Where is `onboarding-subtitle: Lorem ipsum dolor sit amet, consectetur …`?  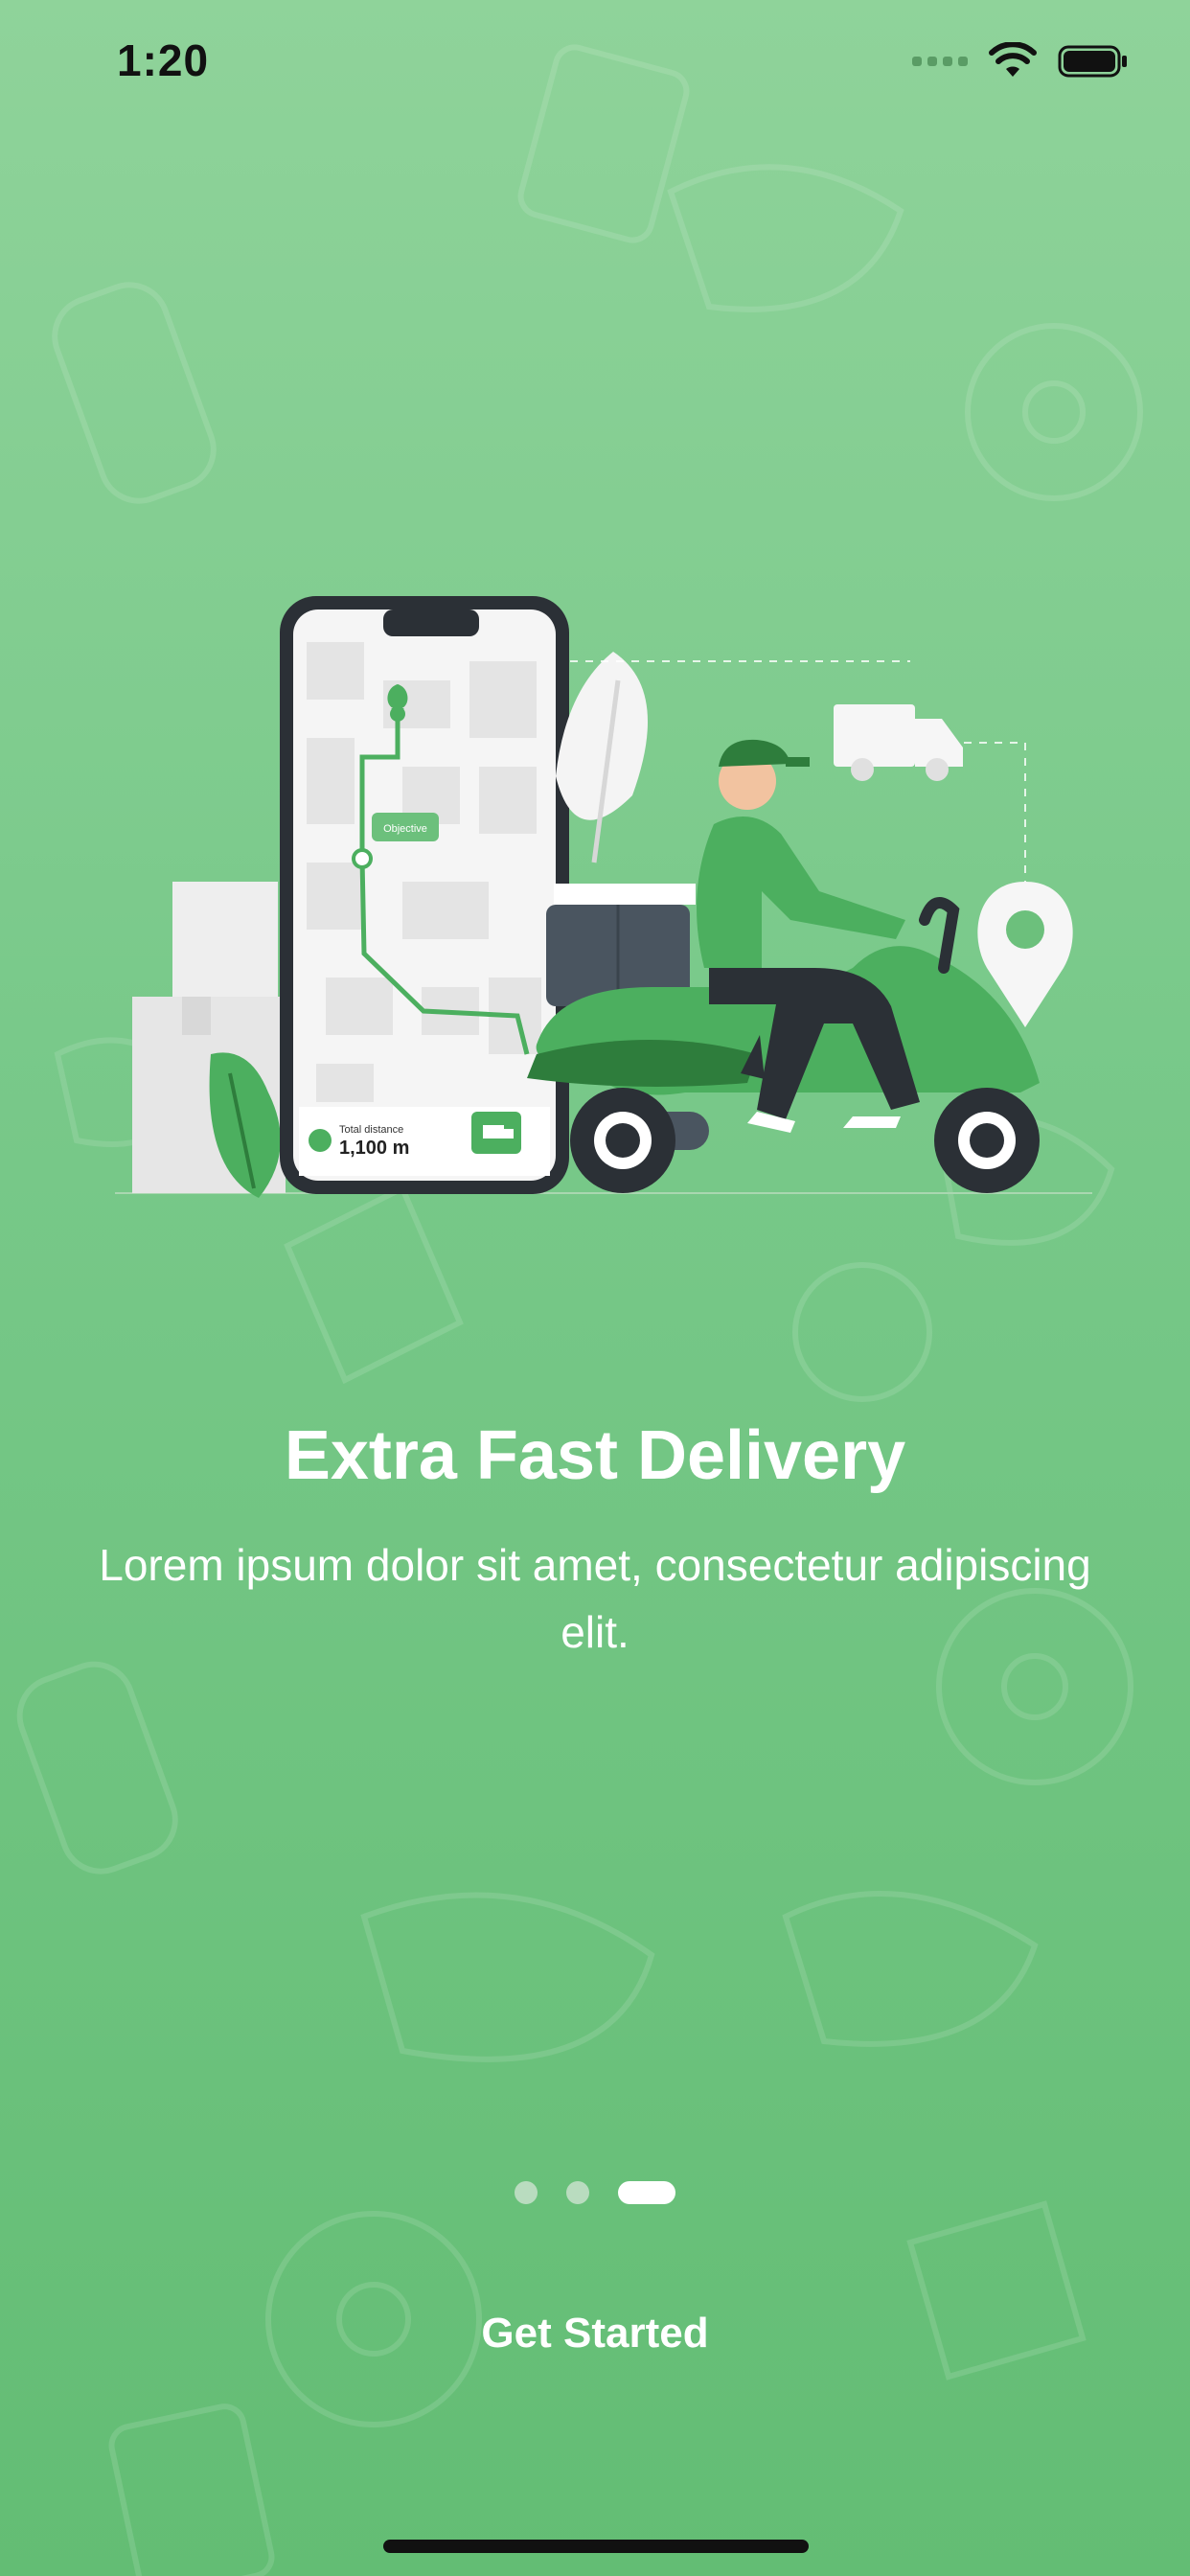
onboarding-subtitle: Lorem ipsum dolor sit amet, consectetur … is located at coordinates (595, 1598).